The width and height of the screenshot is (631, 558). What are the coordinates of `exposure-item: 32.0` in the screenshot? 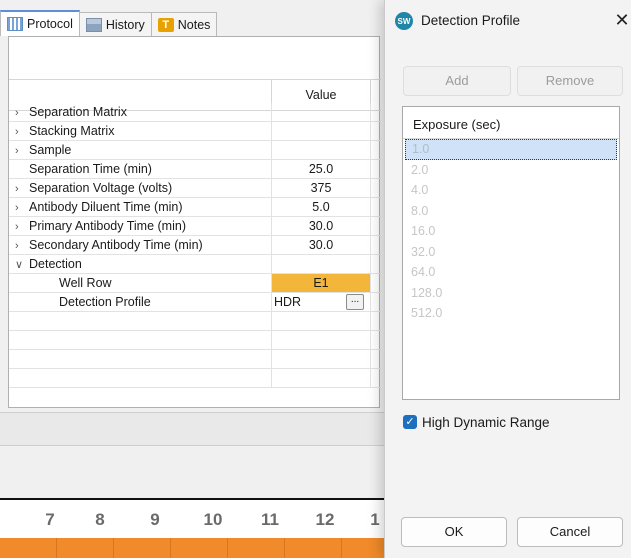 It's located at (511, 252).